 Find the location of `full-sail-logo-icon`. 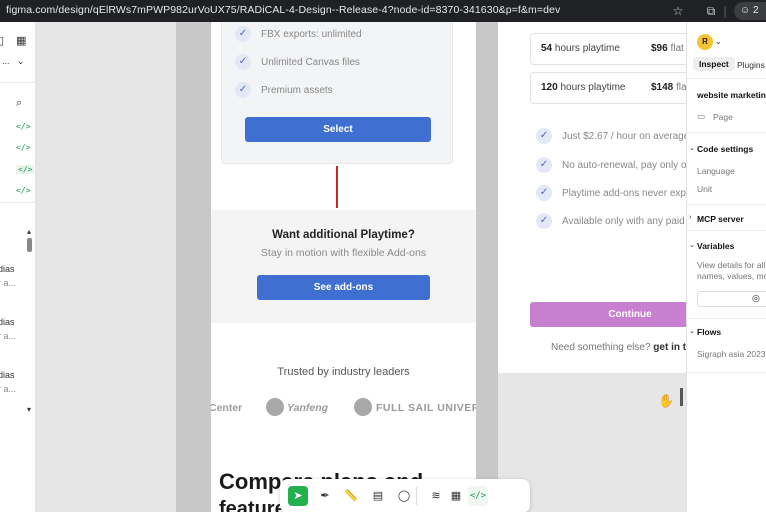

full-sail-logo-icon is located at coordinates (363, 407).